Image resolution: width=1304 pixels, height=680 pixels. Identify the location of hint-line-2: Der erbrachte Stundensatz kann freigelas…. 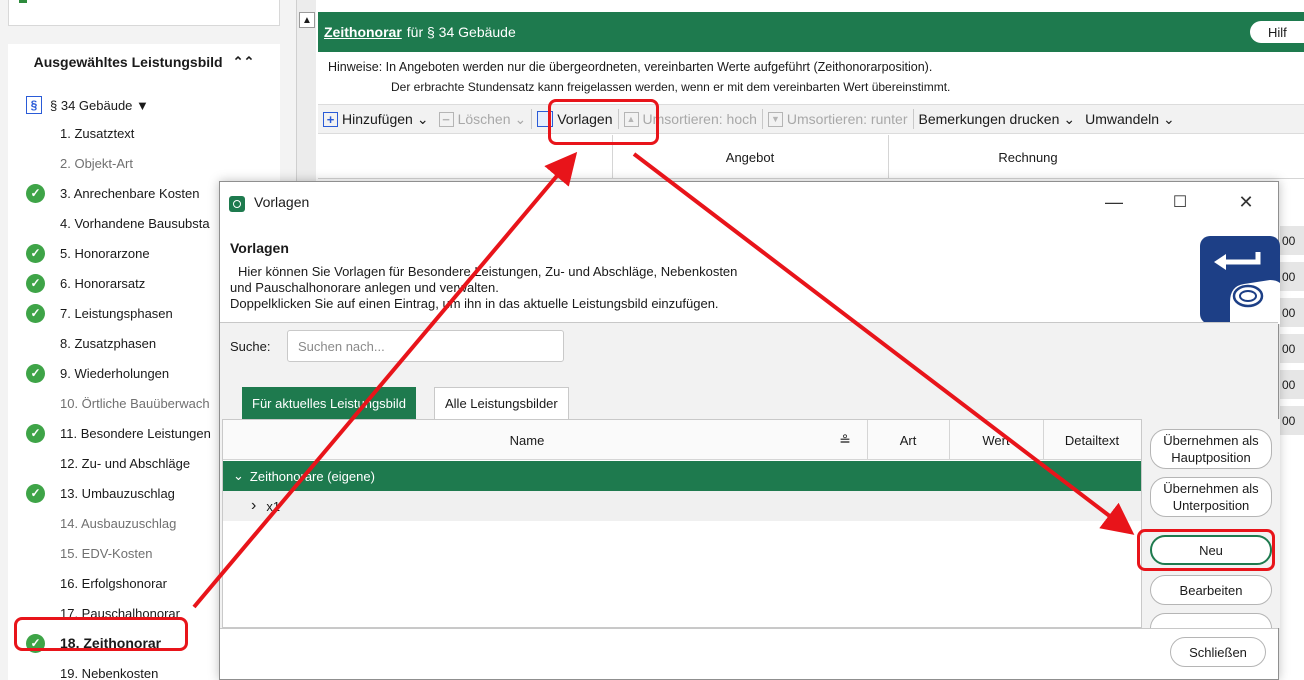
(671, 87).